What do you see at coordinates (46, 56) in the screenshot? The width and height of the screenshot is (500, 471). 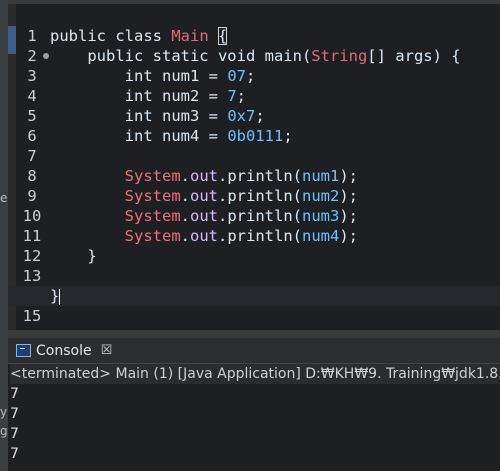 I see `fold-toggle-icon` at bounding box center [46, 56].